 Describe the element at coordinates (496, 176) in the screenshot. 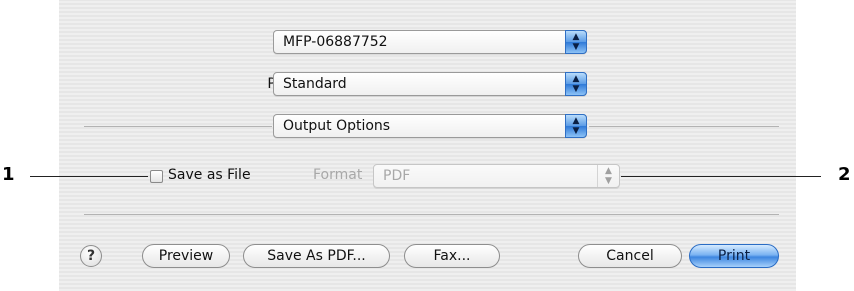

I see `format-popup: PDF ▲ ▼` at that location.